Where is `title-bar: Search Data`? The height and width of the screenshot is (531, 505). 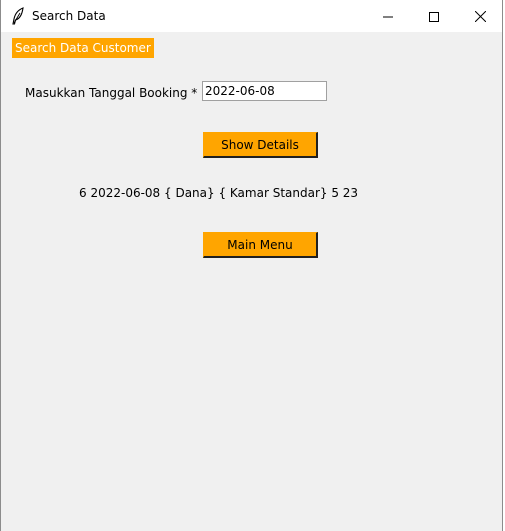
title-bar: Search Data is located at coordinates (251, 16).